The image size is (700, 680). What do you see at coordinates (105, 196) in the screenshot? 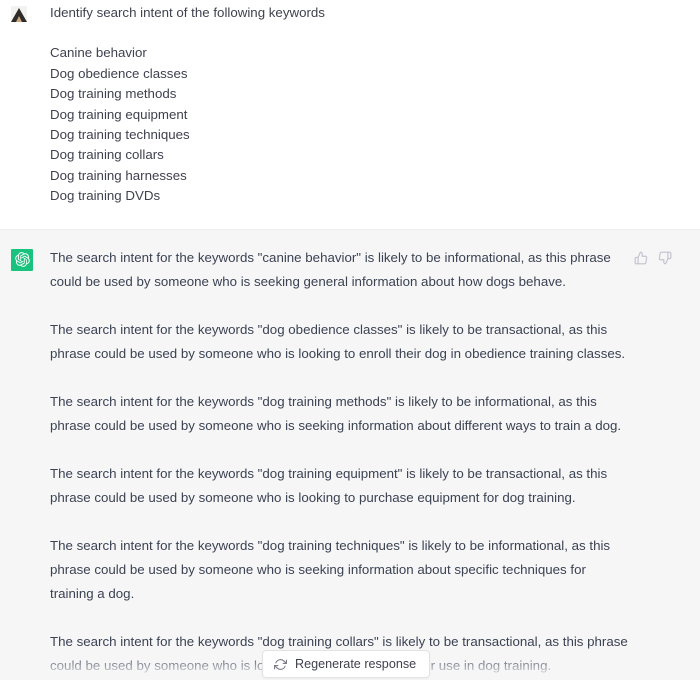
I see `keyword-line-8: Dog training DVDs` at bounding box center [105, 196].